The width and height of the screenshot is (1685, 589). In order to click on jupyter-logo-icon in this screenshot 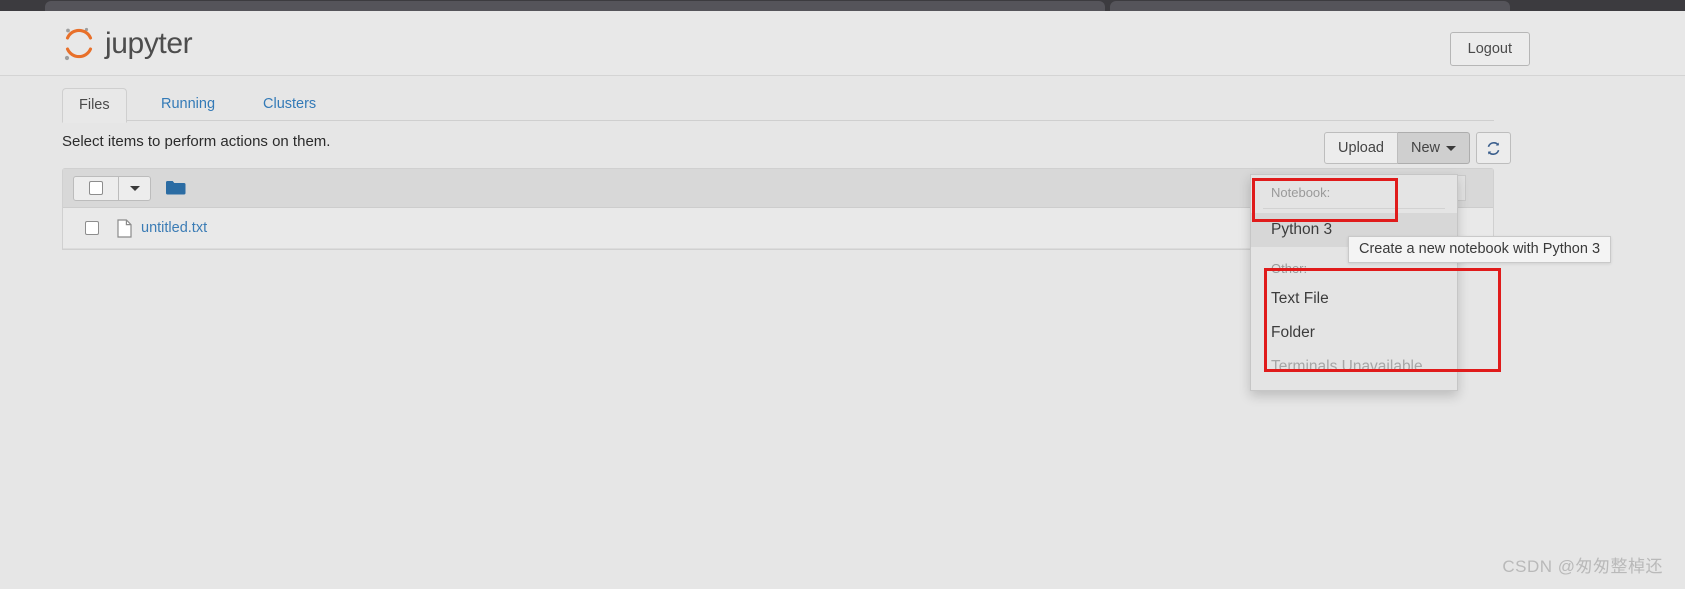, I will do `click(78, 44)`.